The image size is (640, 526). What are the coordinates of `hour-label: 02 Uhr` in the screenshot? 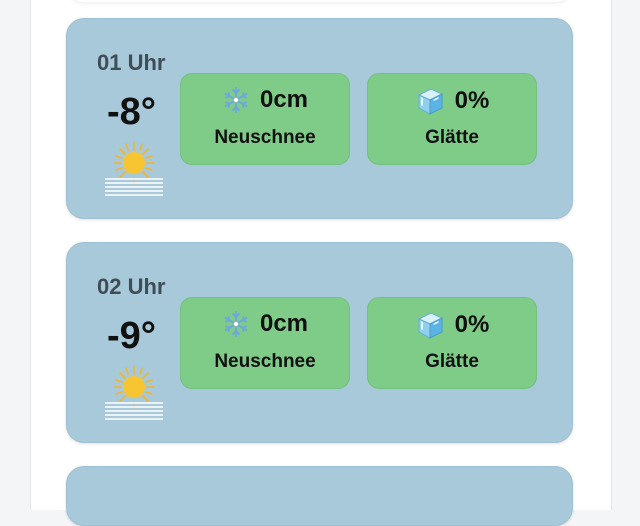 It's located at (131, 286).